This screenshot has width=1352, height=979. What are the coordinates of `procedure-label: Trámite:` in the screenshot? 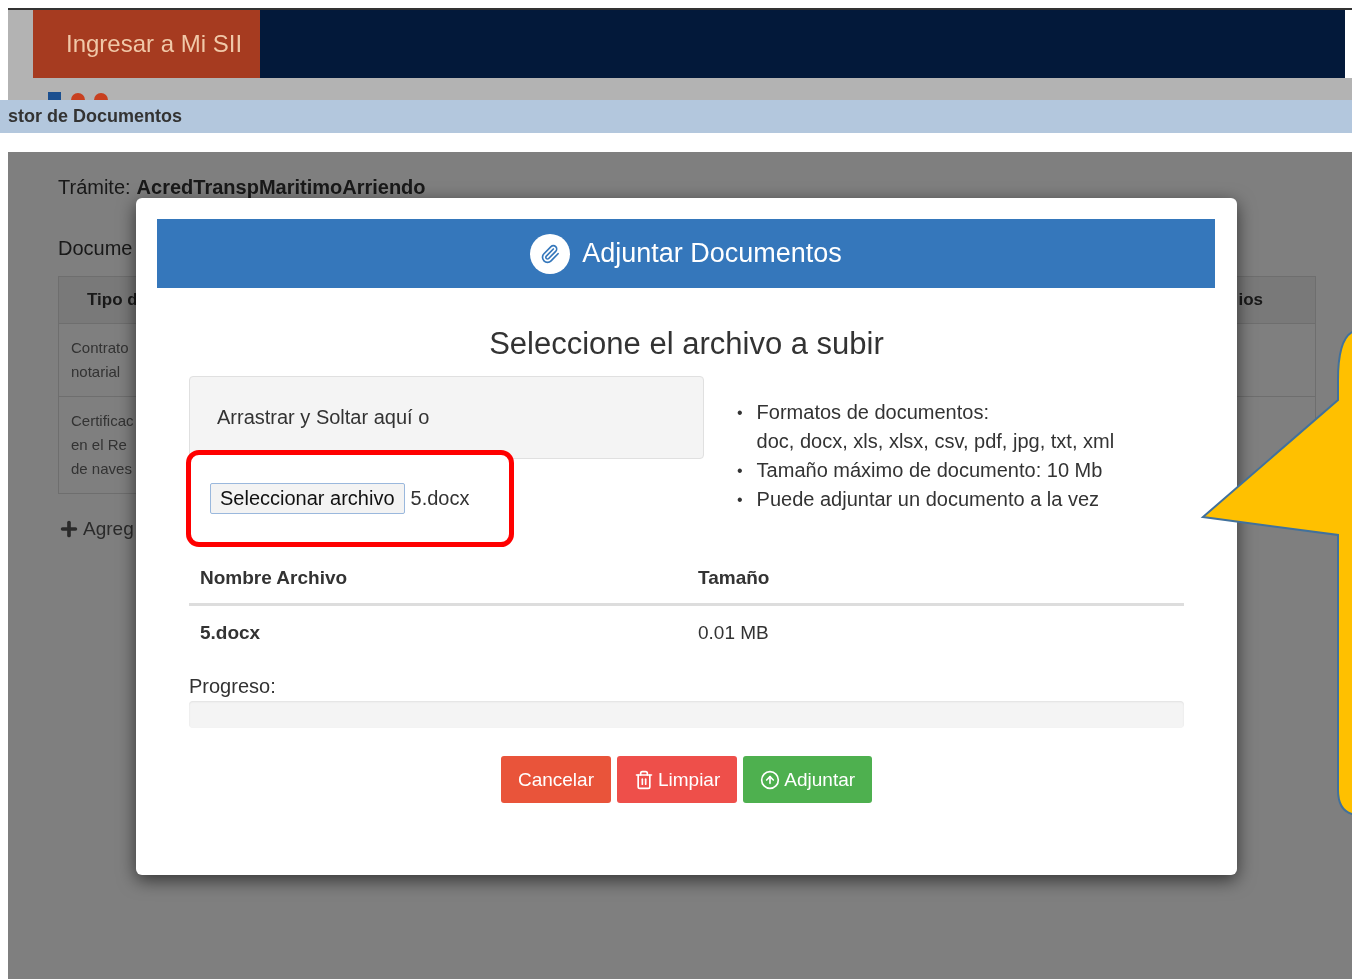 It's located at (94, 187).